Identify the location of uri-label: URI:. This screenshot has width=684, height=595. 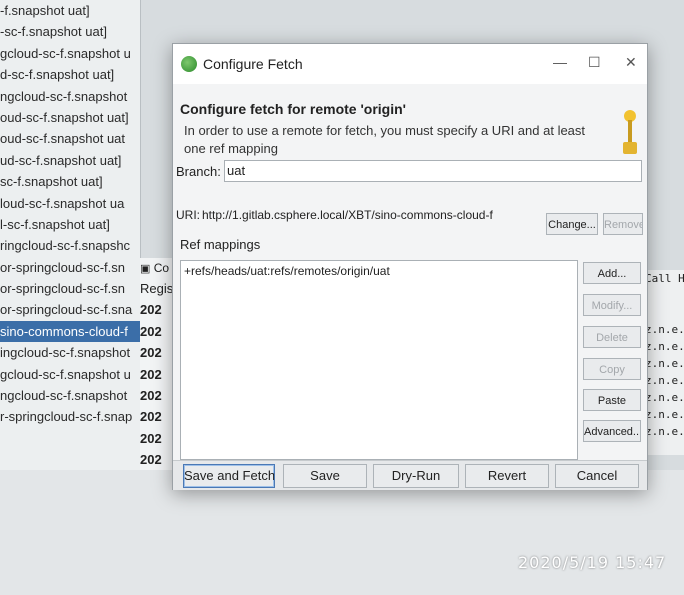
(188, 215).